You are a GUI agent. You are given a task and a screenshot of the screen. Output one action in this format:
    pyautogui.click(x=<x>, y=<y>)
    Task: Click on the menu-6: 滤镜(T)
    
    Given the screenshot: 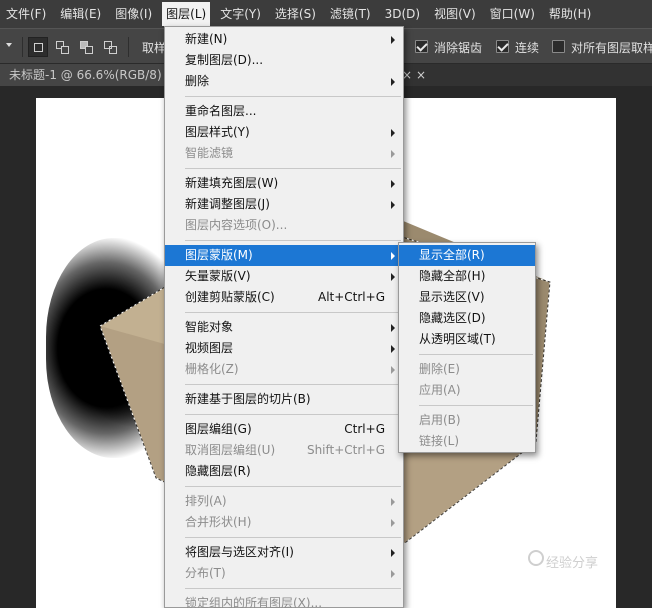 What is the action you would take?
    pyautogui.click(x=350, y=14)
    